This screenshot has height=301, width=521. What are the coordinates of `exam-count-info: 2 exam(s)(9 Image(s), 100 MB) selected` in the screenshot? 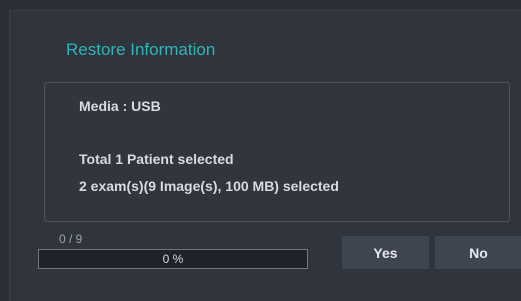 It's located at (209, 186).